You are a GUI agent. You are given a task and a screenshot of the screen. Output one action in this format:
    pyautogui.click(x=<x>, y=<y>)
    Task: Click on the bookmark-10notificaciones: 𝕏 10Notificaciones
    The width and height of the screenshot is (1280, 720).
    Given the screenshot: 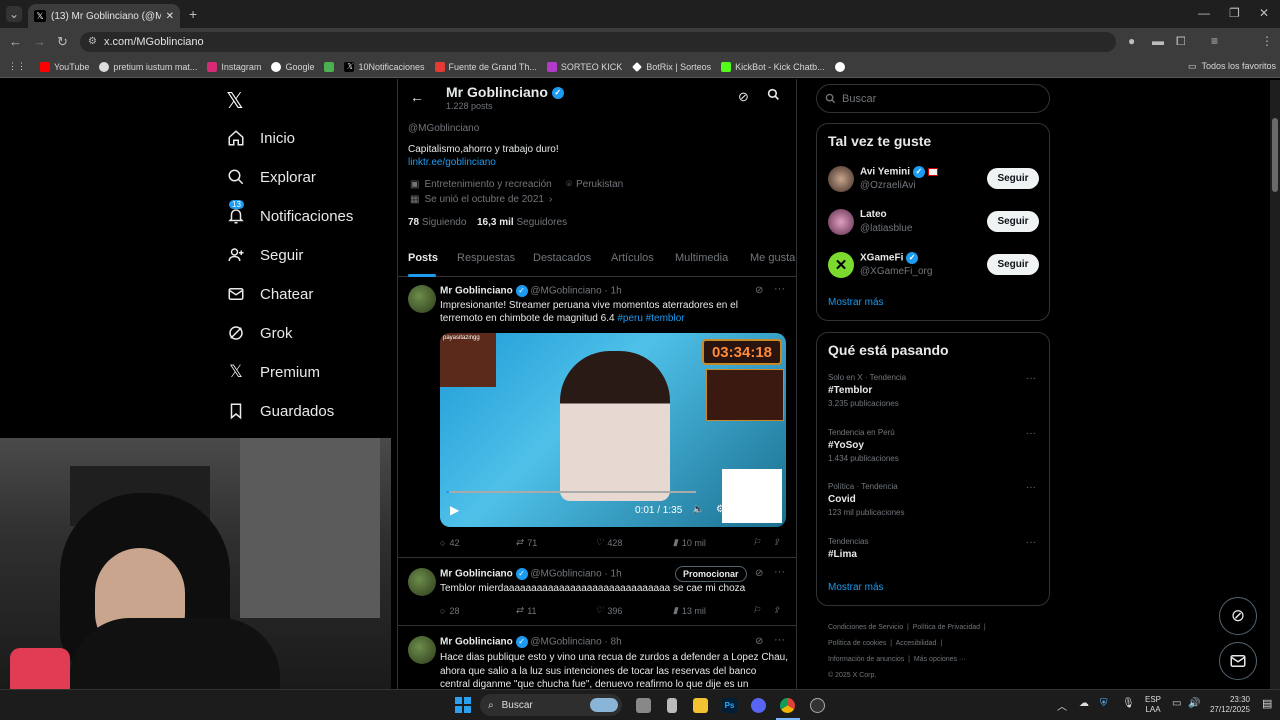 What is the action you would take?
    pyautogui.click(x=384, y=66)
    